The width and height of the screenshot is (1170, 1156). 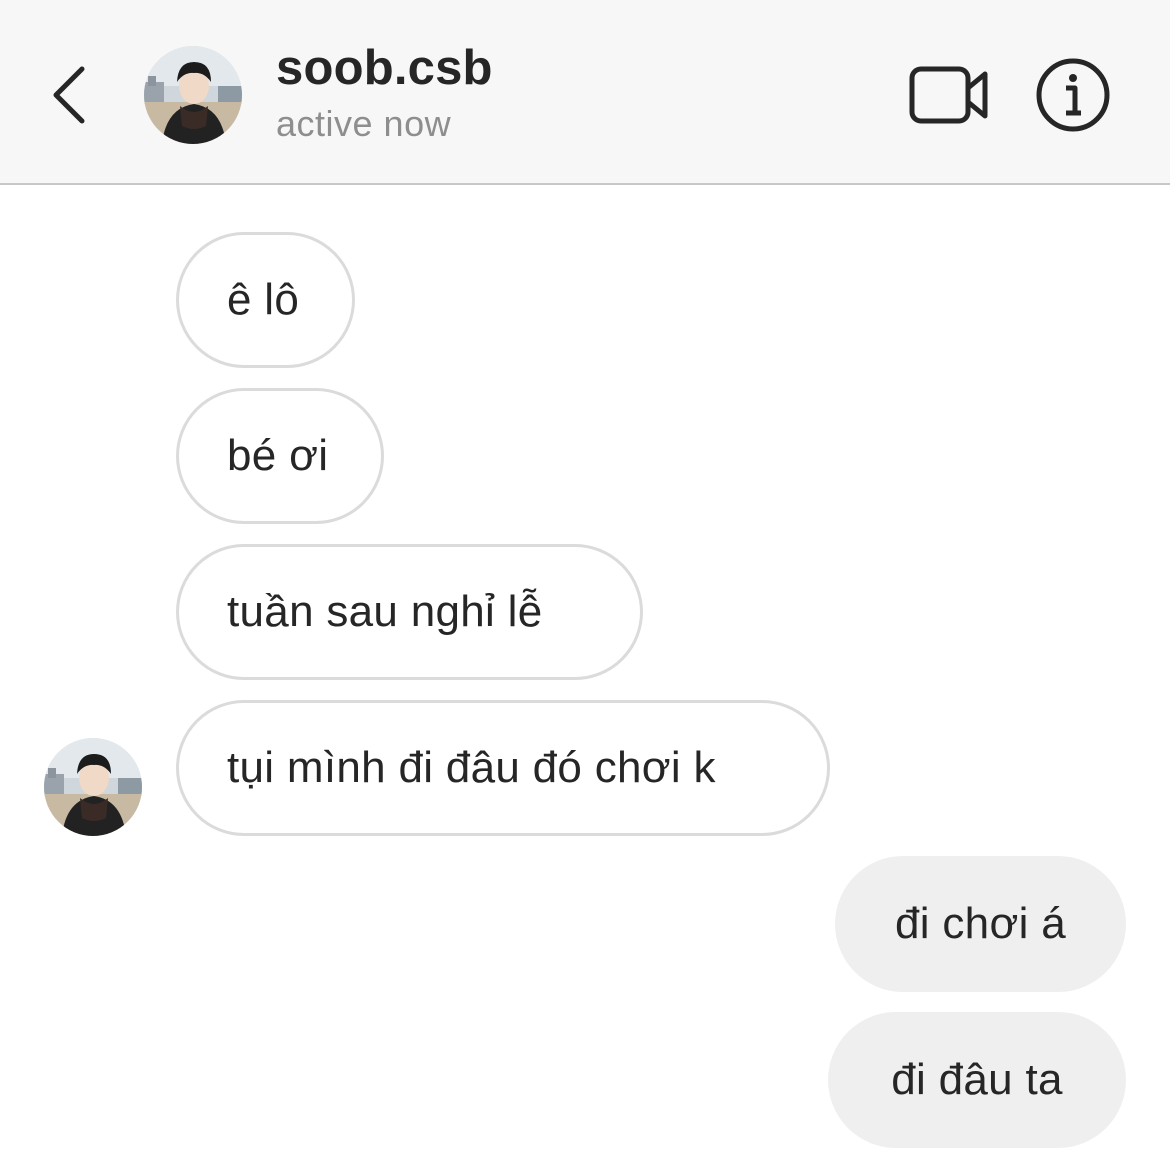 I want to click on chevron-left-icon, so click(x=69, y=95).